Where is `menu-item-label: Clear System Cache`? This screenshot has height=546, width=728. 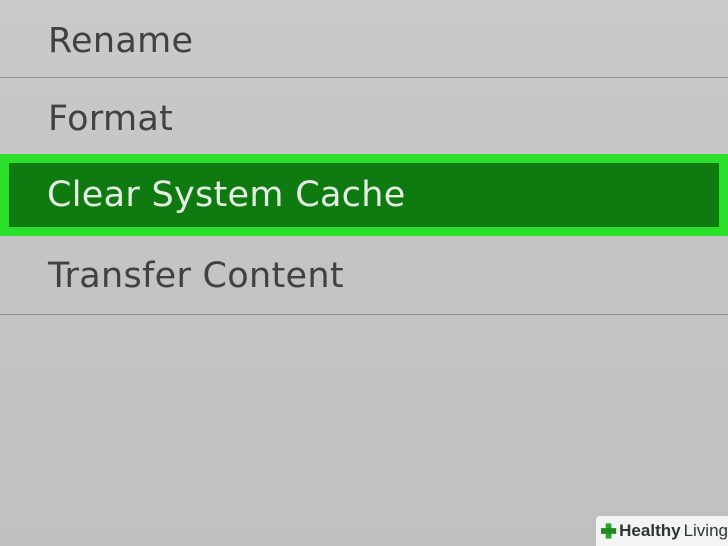 menu-item-label: Clear System Cache is located at coordinates (226, 195).